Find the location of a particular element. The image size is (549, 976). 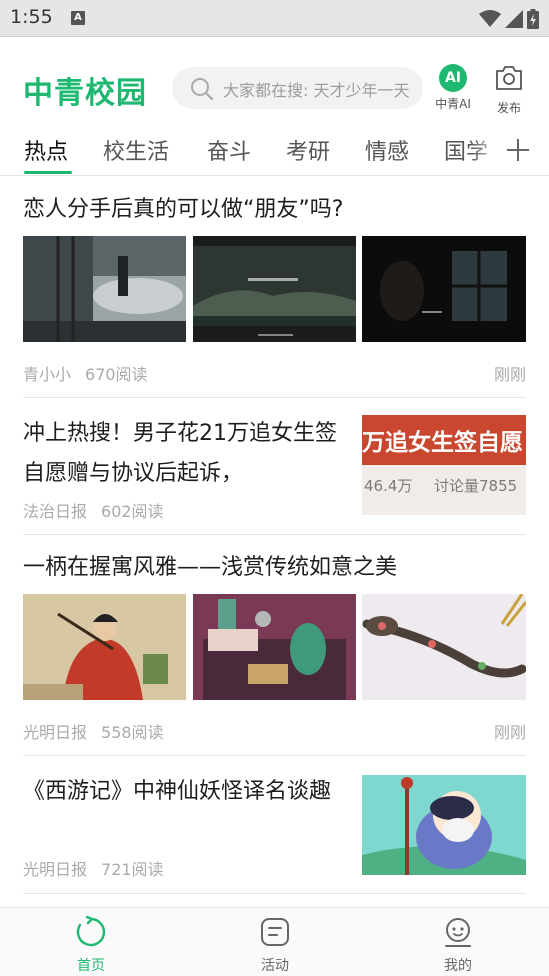

article-meta: 光明日报 558阅读 is located at coordinates (93, 731).